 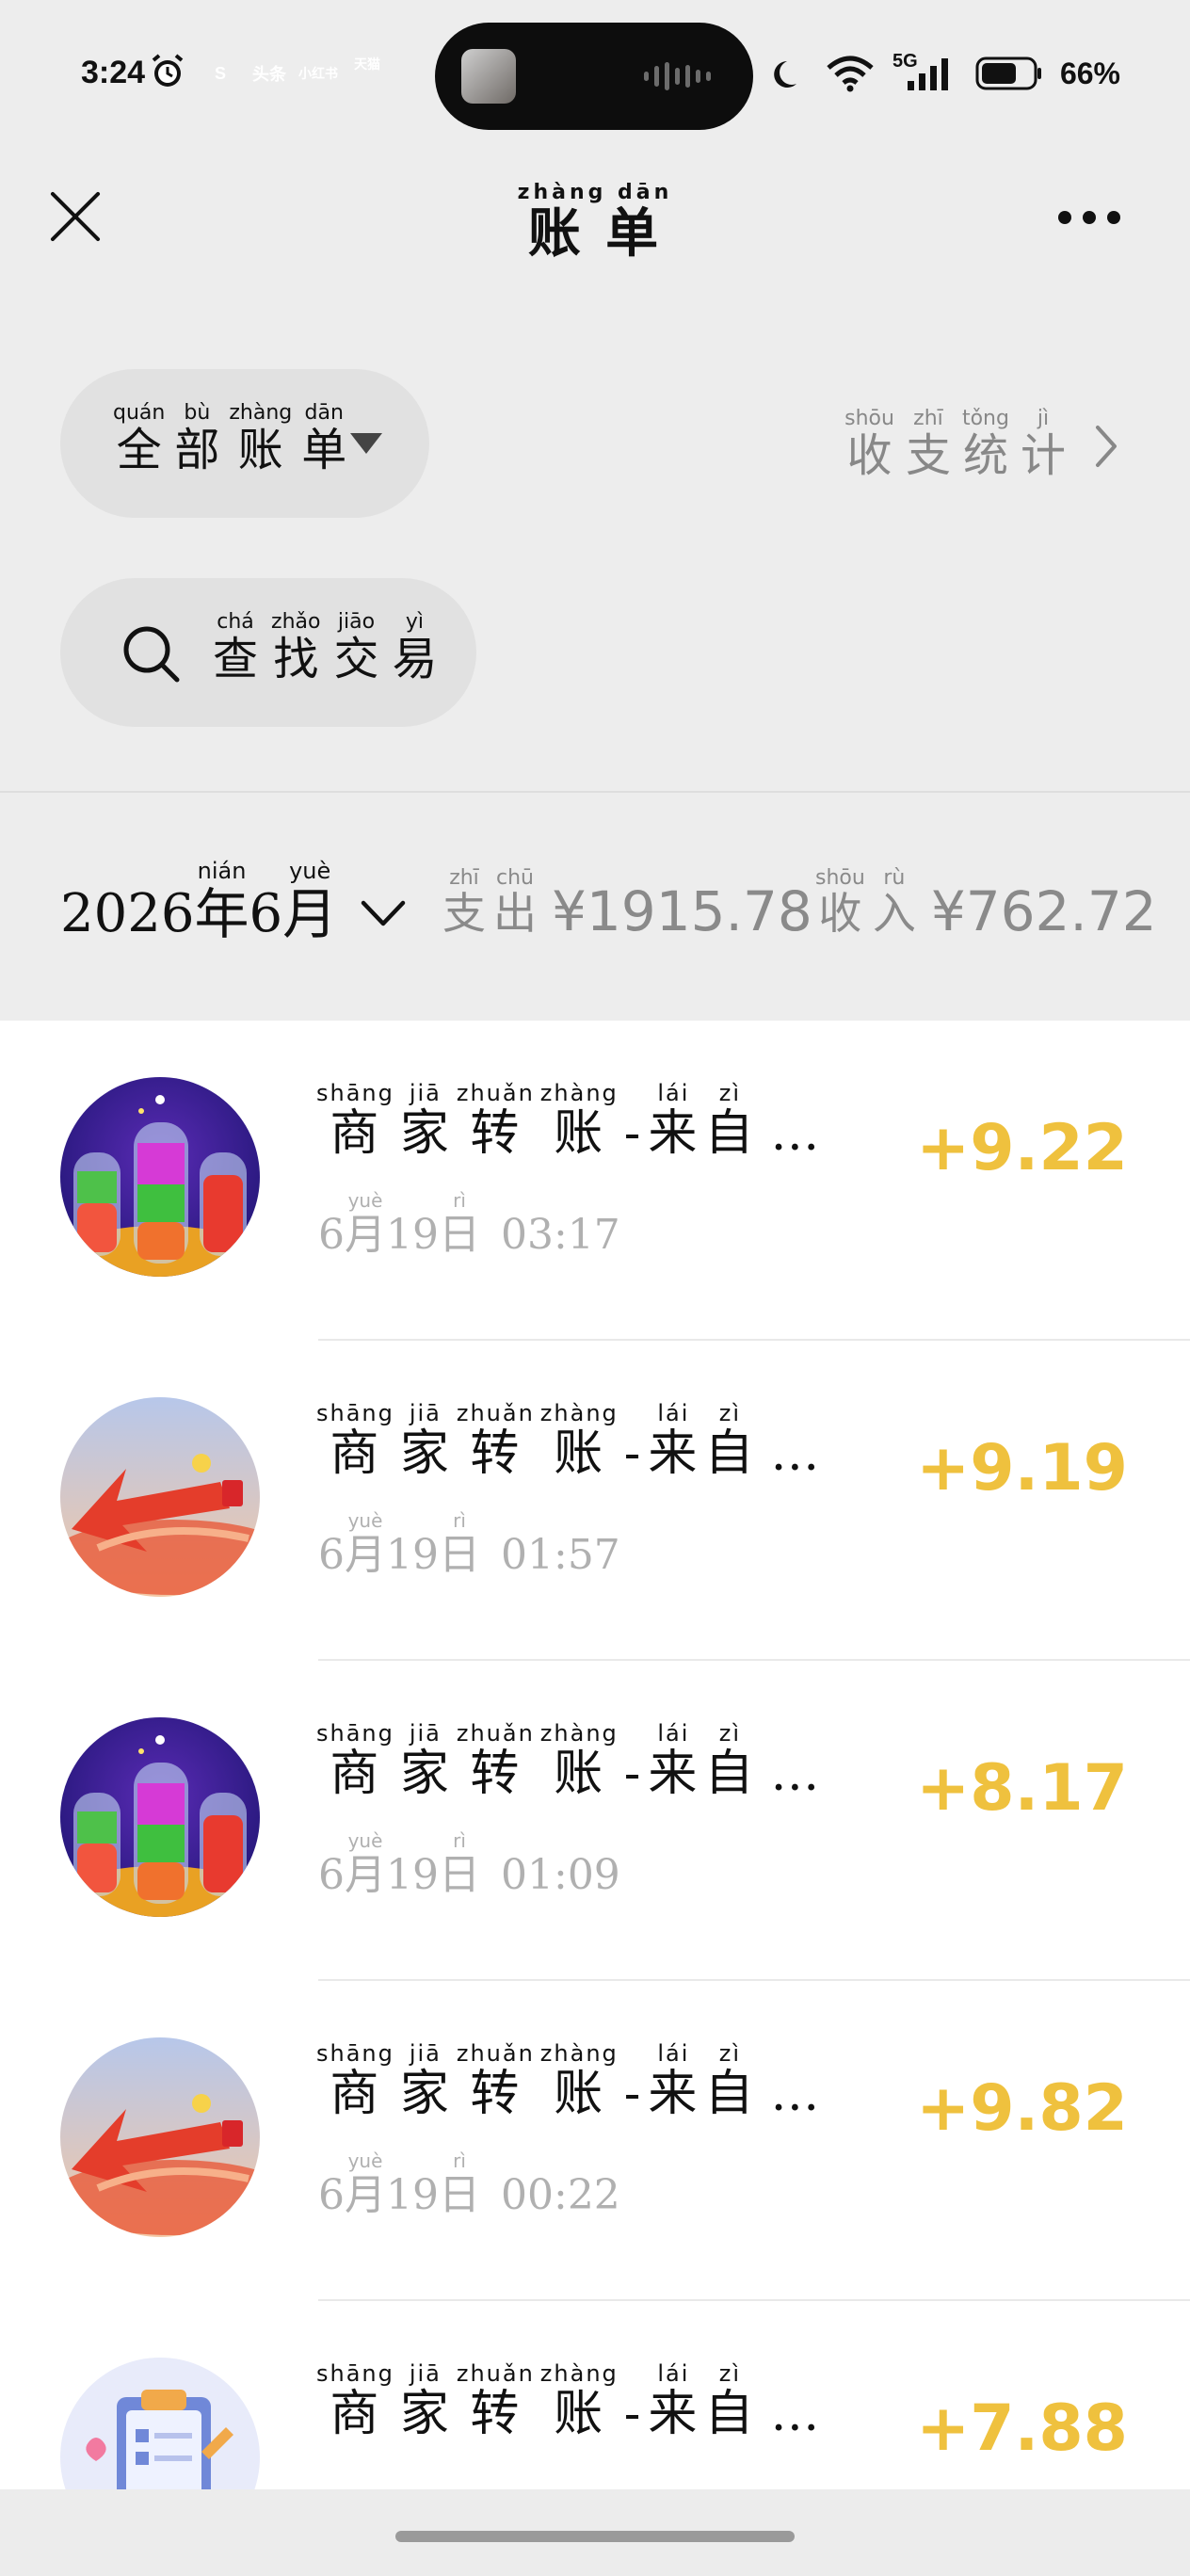 What do you see at coordinates (1089, 217) in the screenshot?
I see `more-options-icon` at bounding box center [1089, 217].